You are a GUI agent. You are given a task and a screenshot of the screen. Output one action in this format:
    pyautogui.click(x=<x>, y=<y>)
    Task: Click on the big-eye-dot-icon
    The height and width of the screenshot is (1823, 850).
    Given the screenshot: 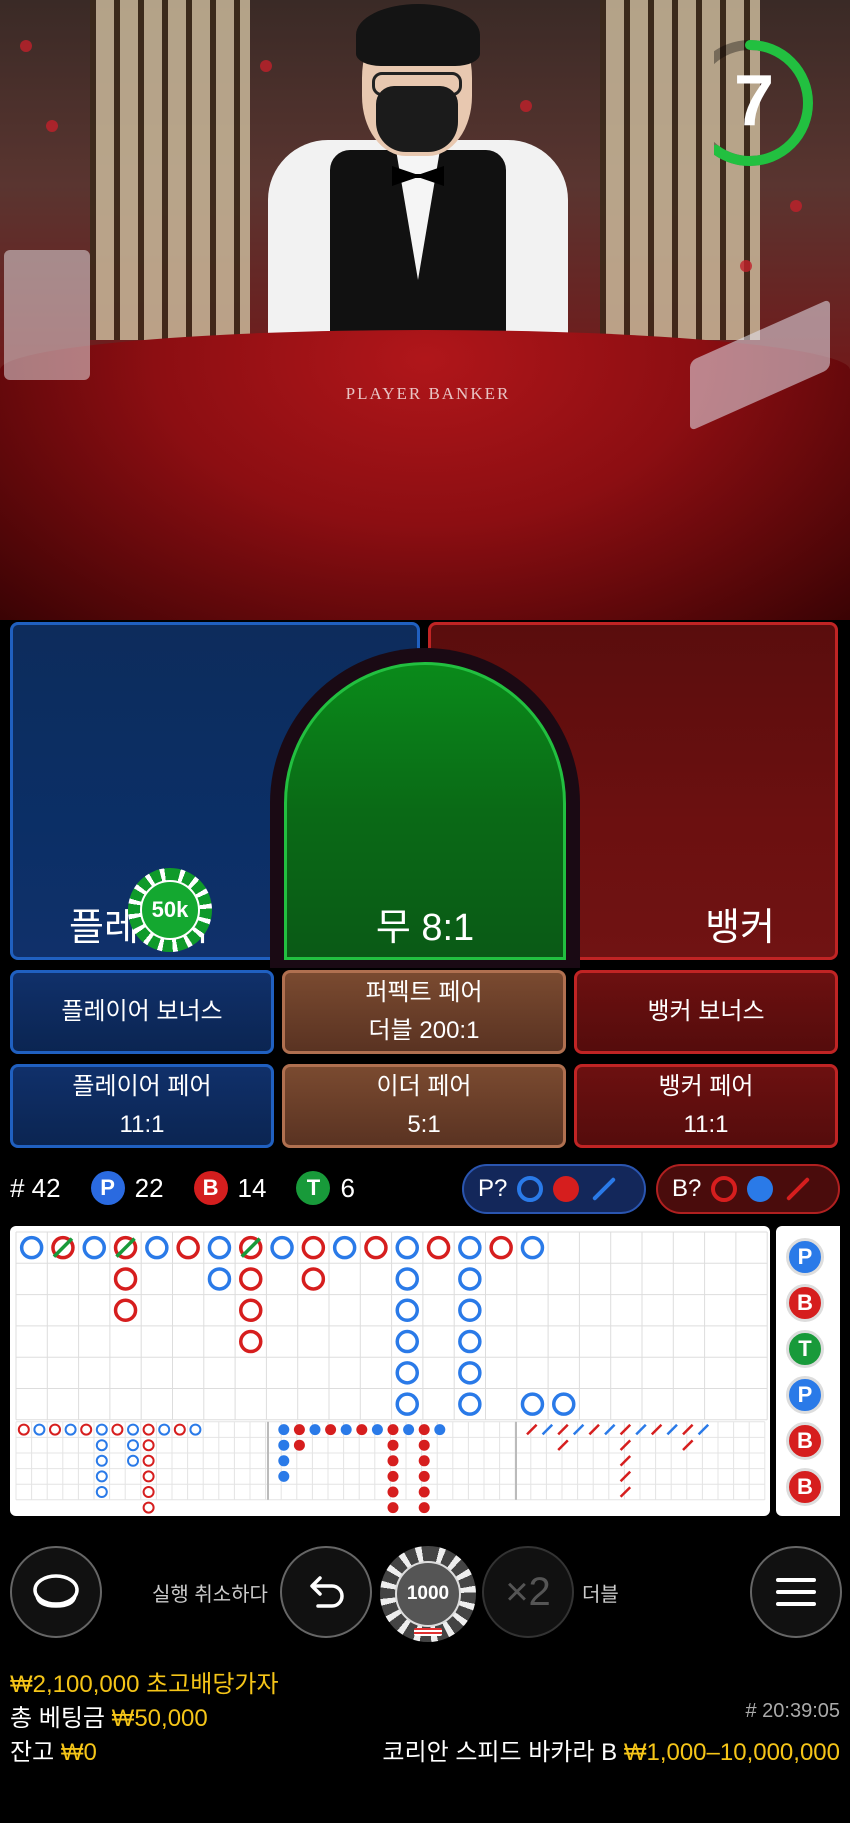 What is the action you would take?
    pyautogui.click(x=566, y=1189)
    